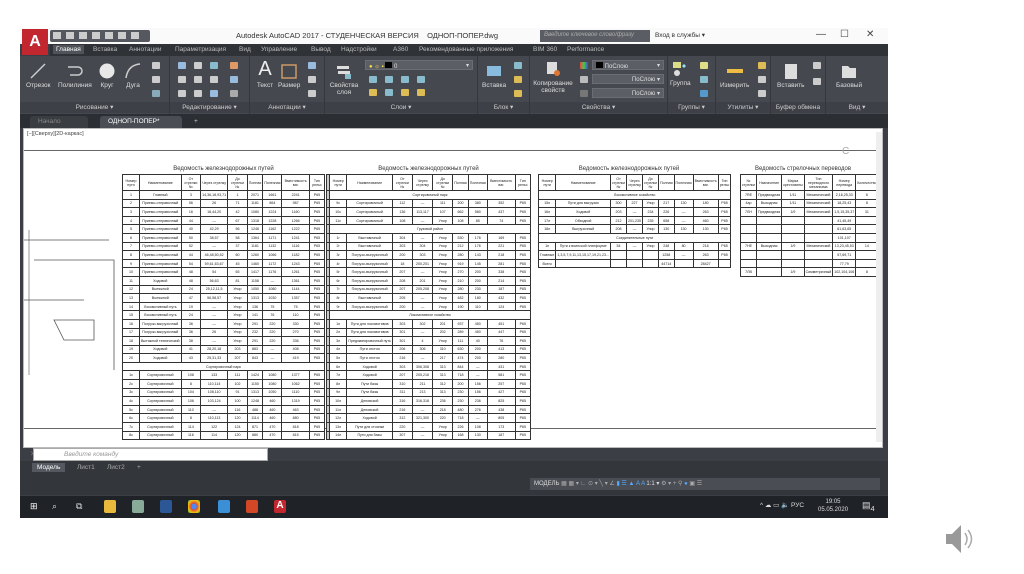  I want to click on create-block-icon, so click(518, 65).